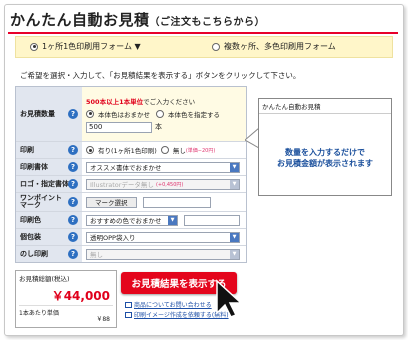 The width and height of the screenshot is (408, 340). I want to click on packaging-cell: 透明OPP袋入り ▼, so click(164, 237).